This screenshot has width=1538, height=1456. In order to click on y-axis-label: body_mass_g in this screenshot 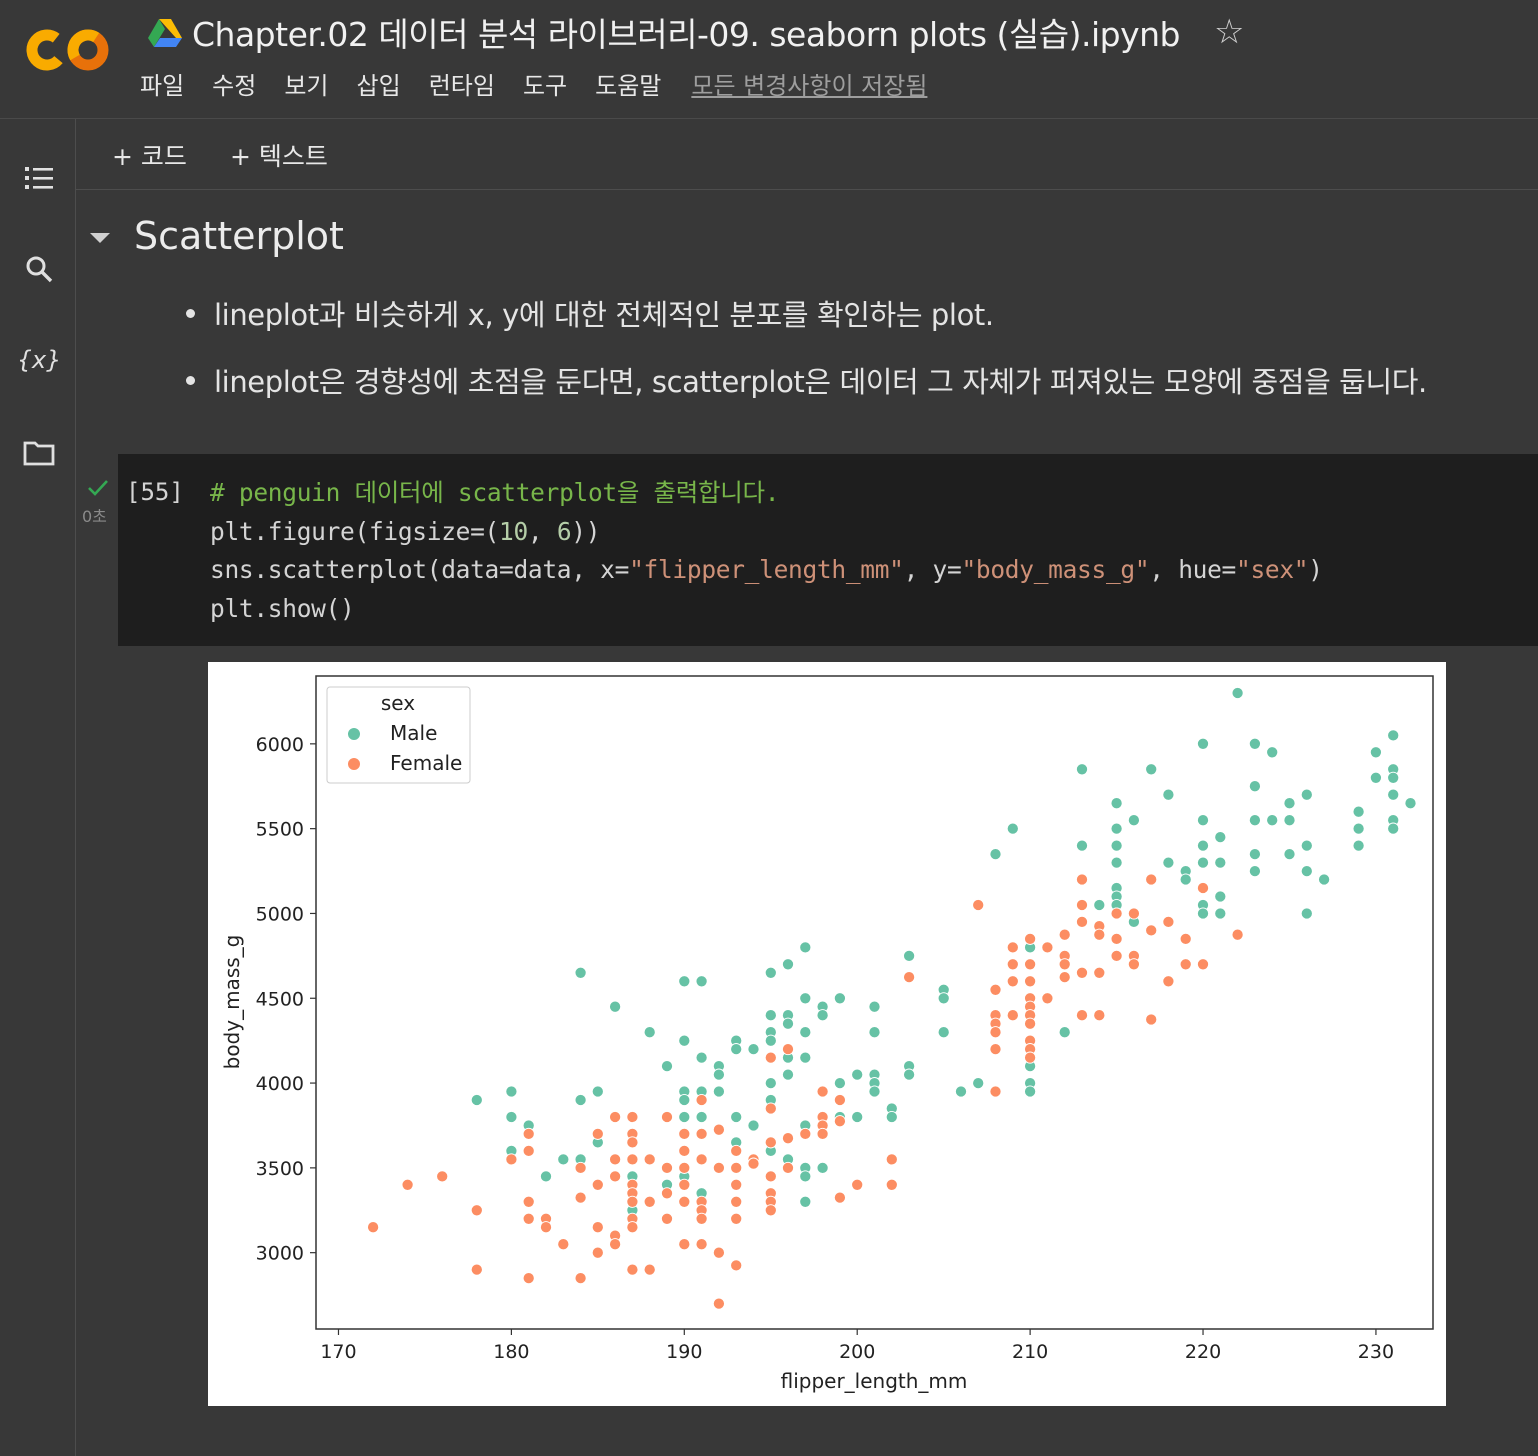, I will do `click(232, 1002)`.